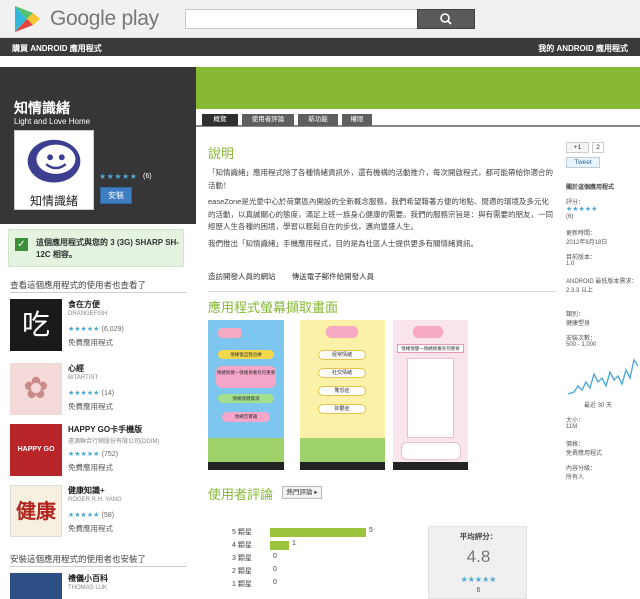 The height and width of the screenshot is (599, 640). I want to click on tab-bar: 概覽 使用者評論 新功能 權限, so click(418, 120).